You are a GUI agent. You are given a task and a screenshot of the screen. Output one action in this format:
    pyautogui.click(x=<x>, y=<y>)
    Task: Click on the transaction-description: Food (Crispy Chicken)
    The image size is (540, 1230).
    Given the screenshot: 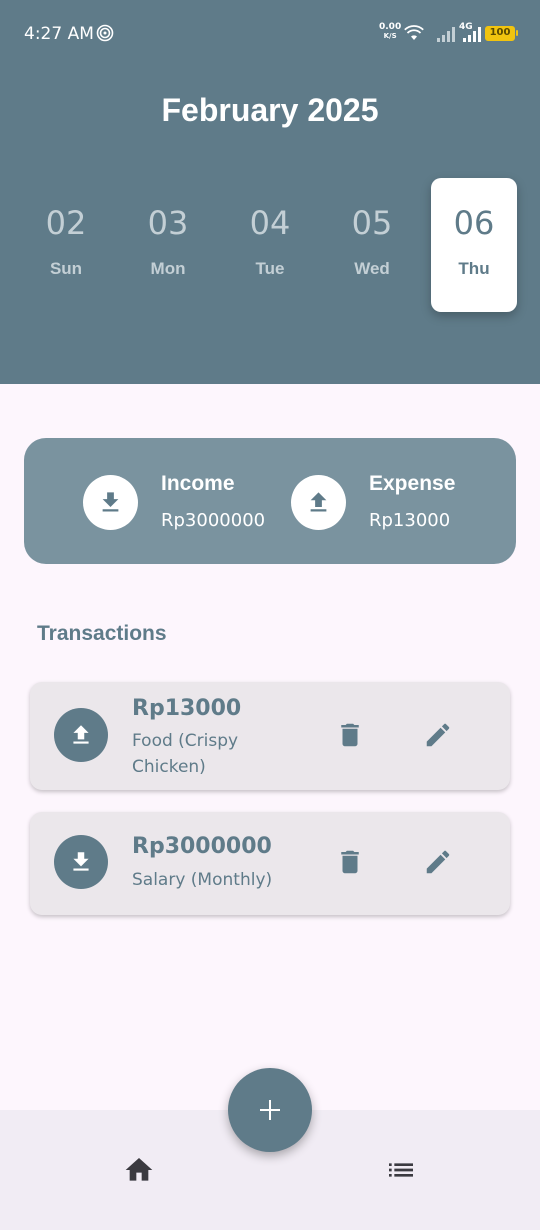 What is the action you would take?
    pyautogui.click(x=185, y=754)
    